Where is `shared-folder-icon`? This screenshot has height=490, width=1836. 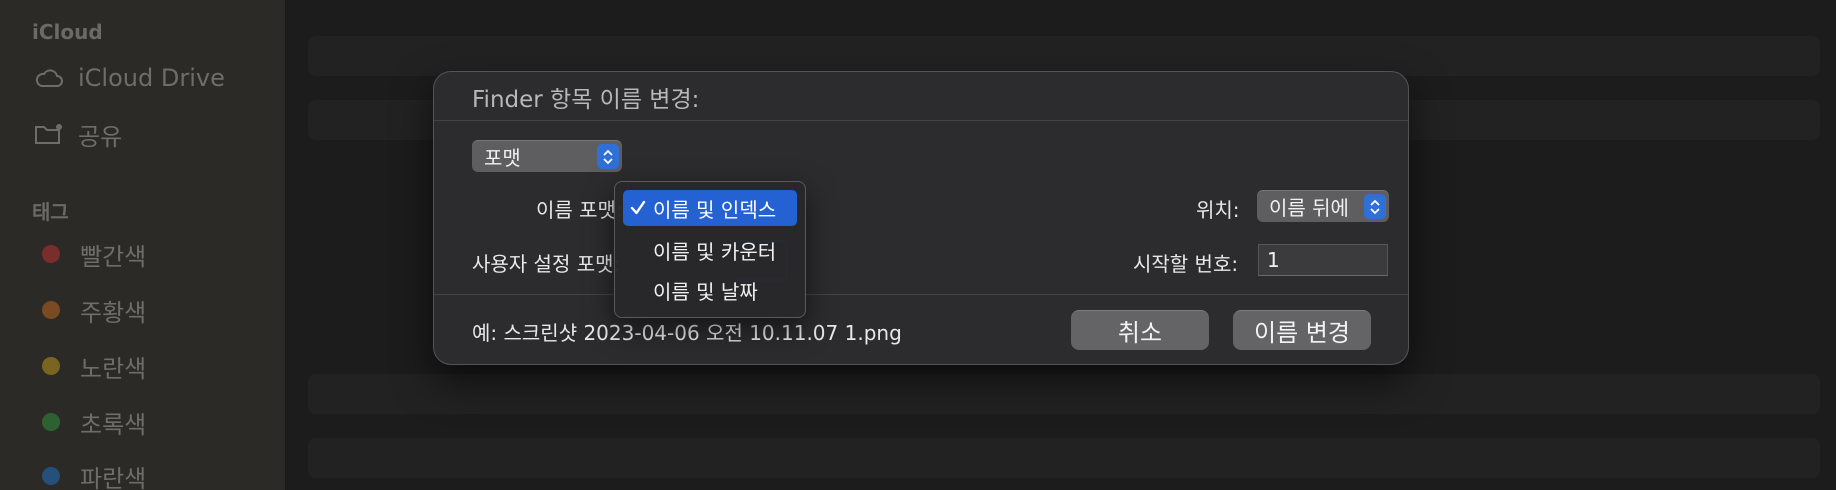
shared-folder-icon is located at coordinates (49, 134).